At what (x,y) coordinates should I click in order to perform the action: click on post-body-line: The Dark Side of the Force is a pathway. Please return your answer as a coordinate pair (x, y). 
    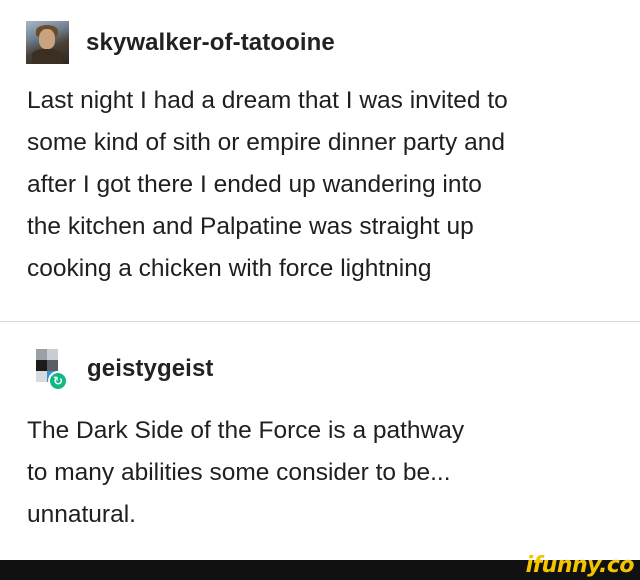
    Looking at the image, I should click on (246, 430).